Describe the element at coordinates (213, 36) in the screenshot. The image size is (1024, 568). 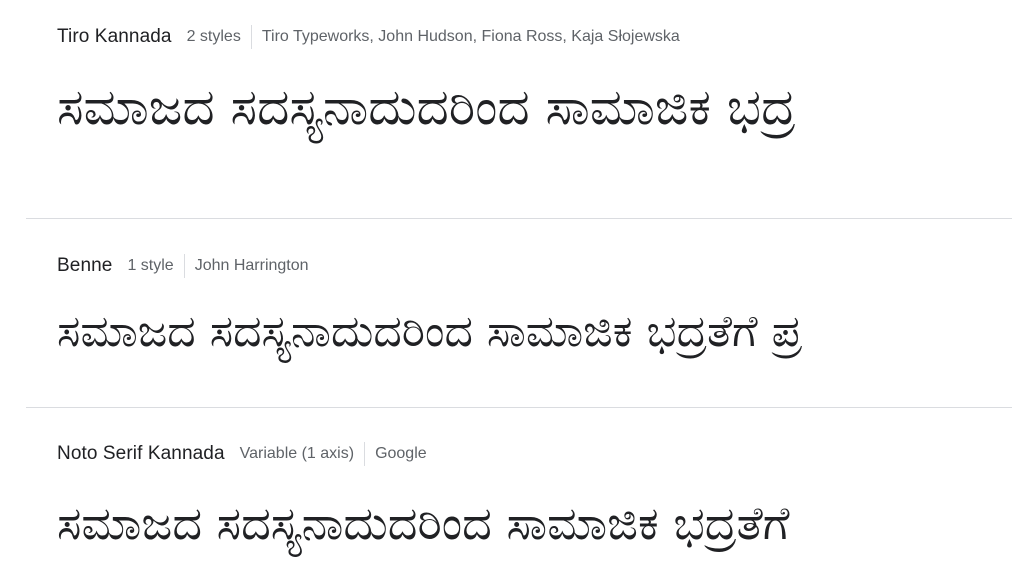
I see `font-style-count: 2 styles` at that location.